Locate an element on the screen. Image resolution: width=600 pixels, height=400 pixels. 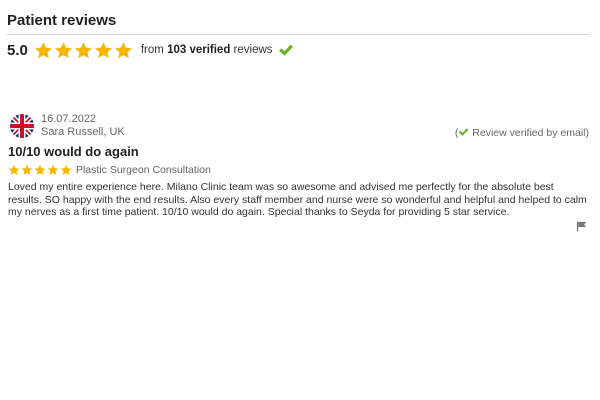
uk-flag-icon is located at coordinates (22, 126).